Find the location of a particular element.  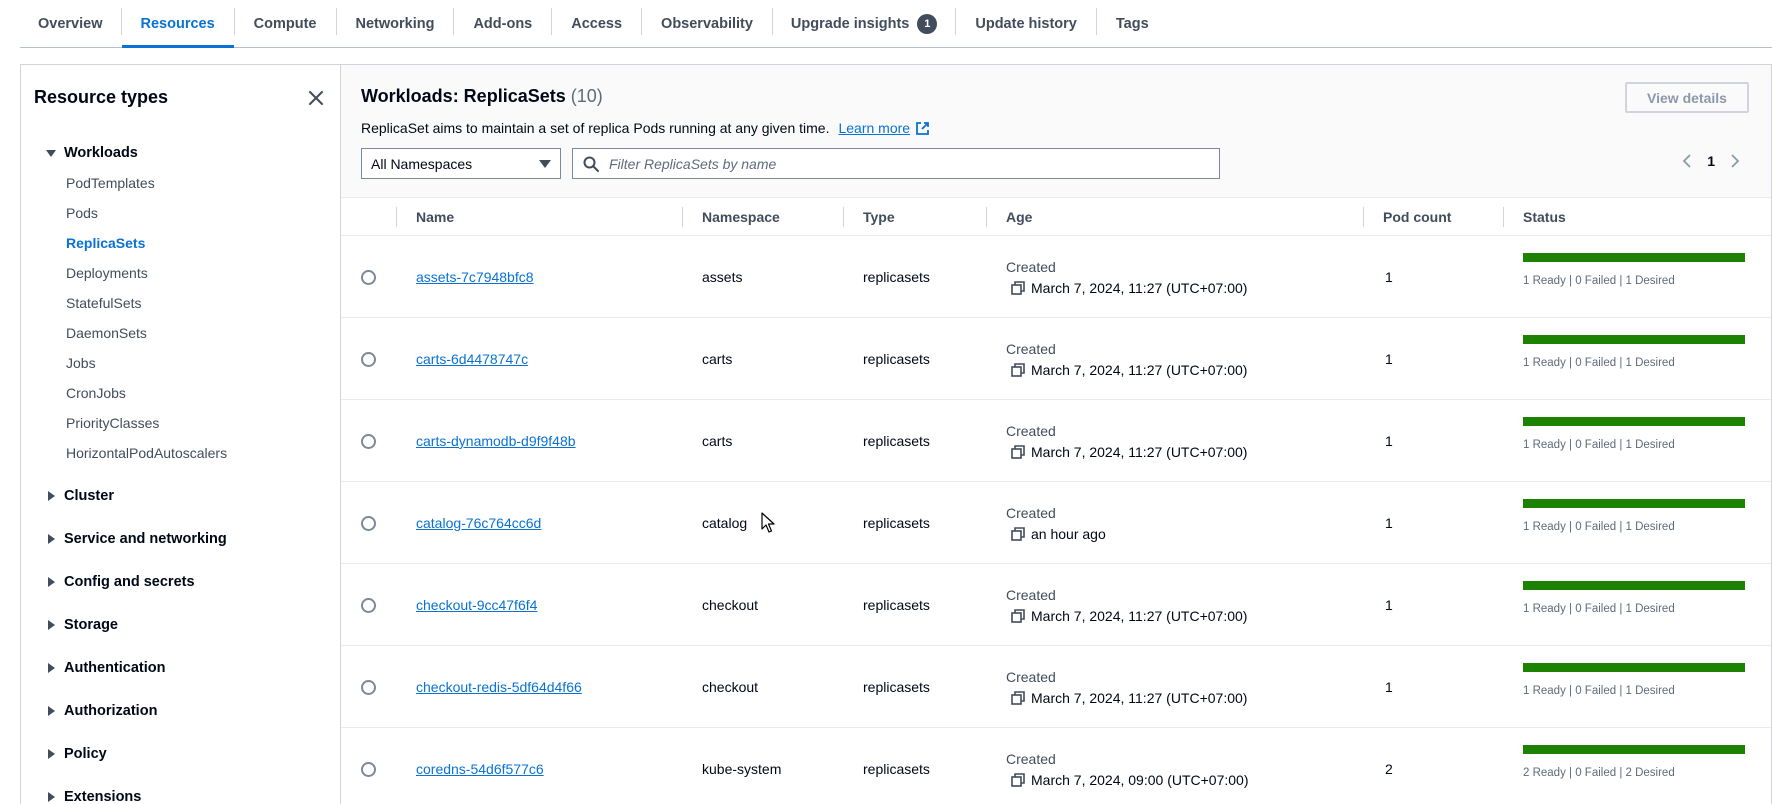

replicaset-link: catalog-76c764cc6d is located at coordinates (478, 523).